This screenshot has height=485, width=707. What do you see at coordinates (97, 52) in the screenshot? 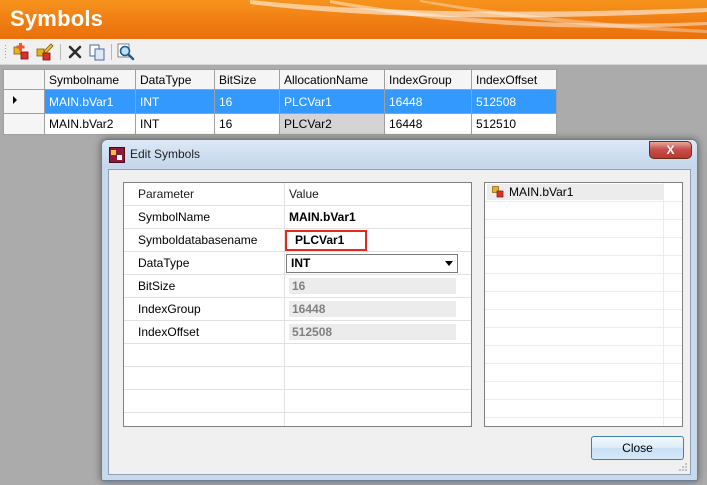
I see `copy-icon` at bounding box center [97, 52].